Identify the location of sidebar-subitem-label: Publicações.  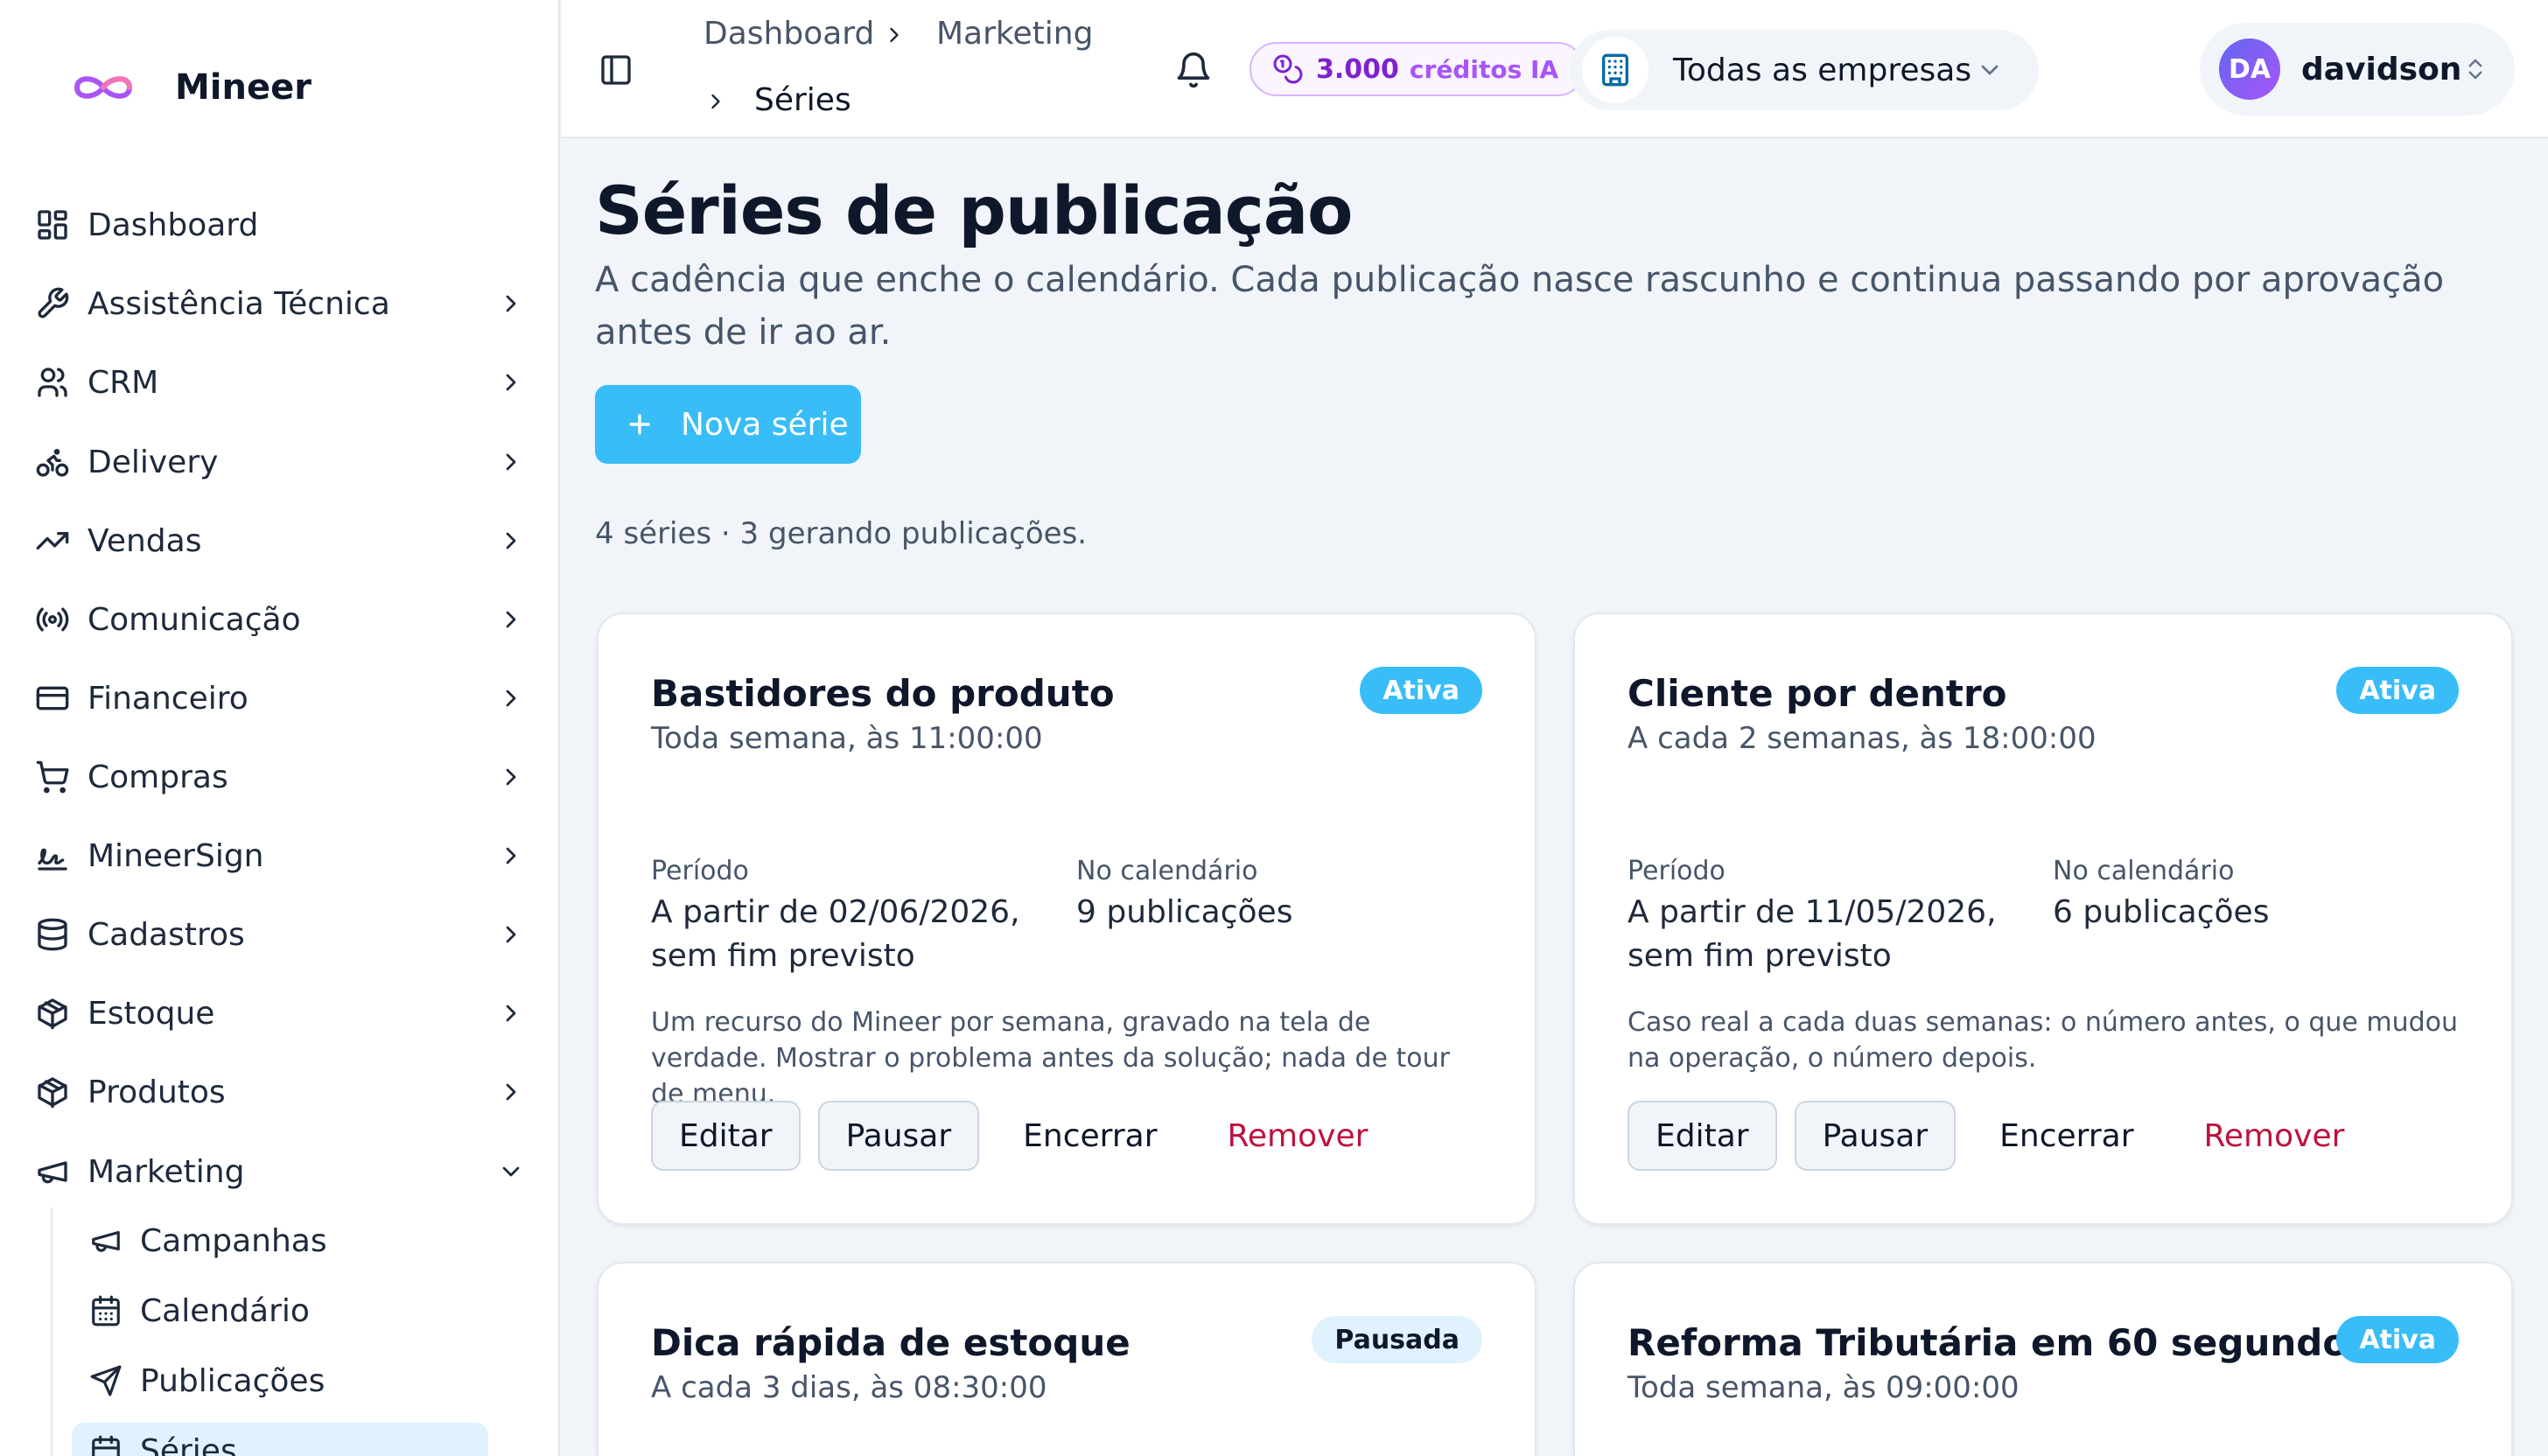
(233, 1380).